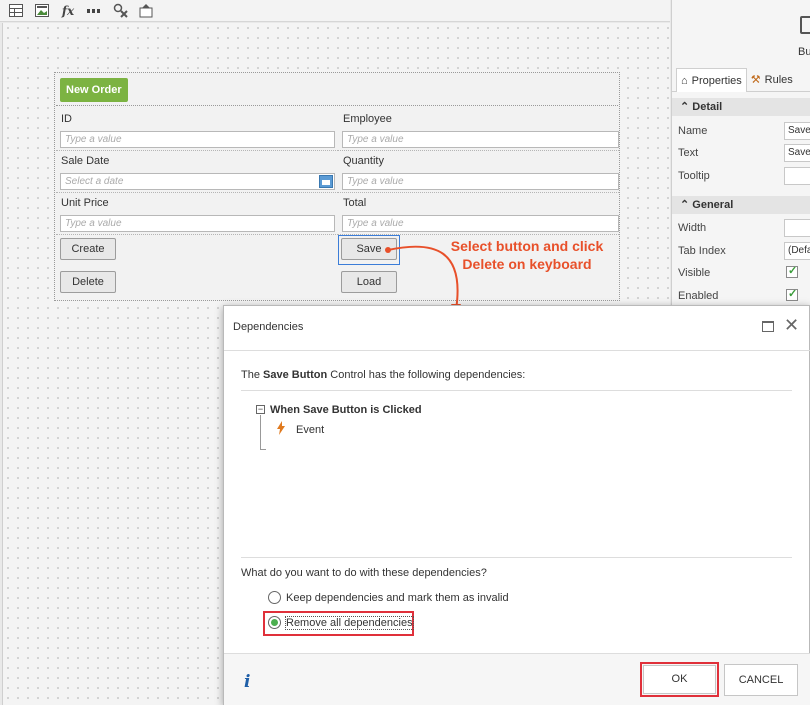  What do you see at coordinates (252, 375) in the screenshot?
I see `desc-prefix: The` at bounding box center [252, 375].